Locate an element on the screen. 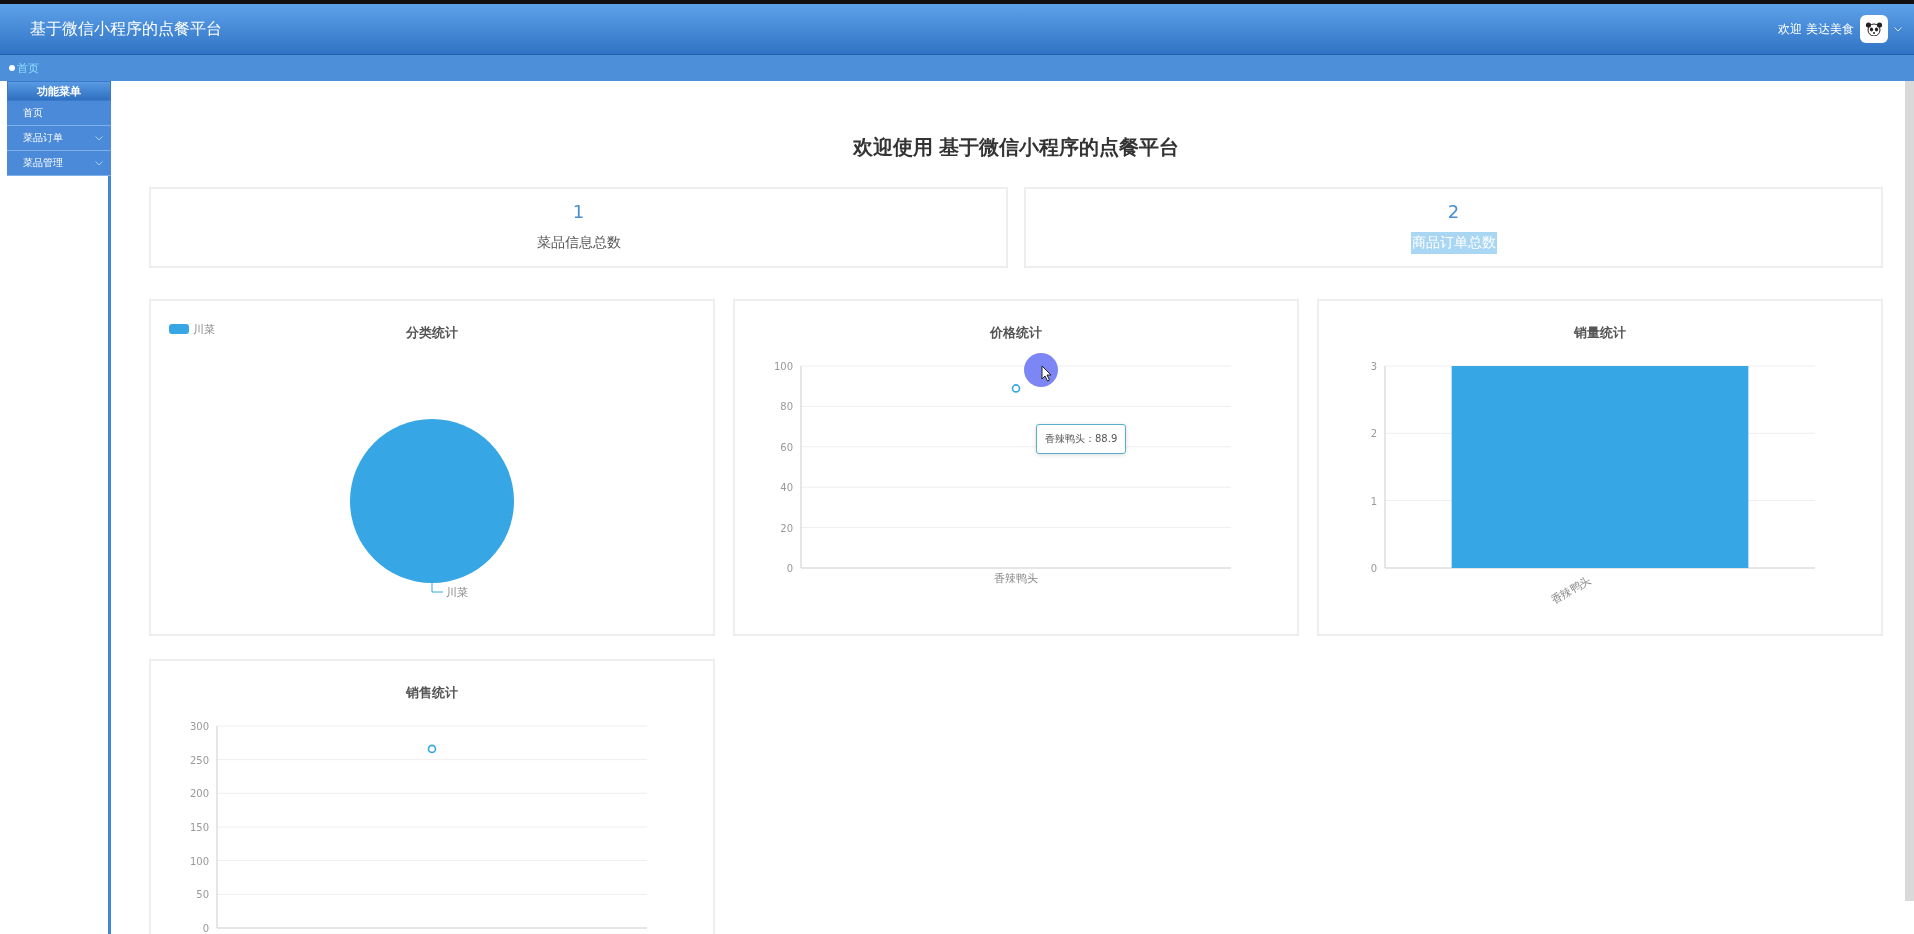  legend-label: 川菜 is located at coordinates (204, 329).